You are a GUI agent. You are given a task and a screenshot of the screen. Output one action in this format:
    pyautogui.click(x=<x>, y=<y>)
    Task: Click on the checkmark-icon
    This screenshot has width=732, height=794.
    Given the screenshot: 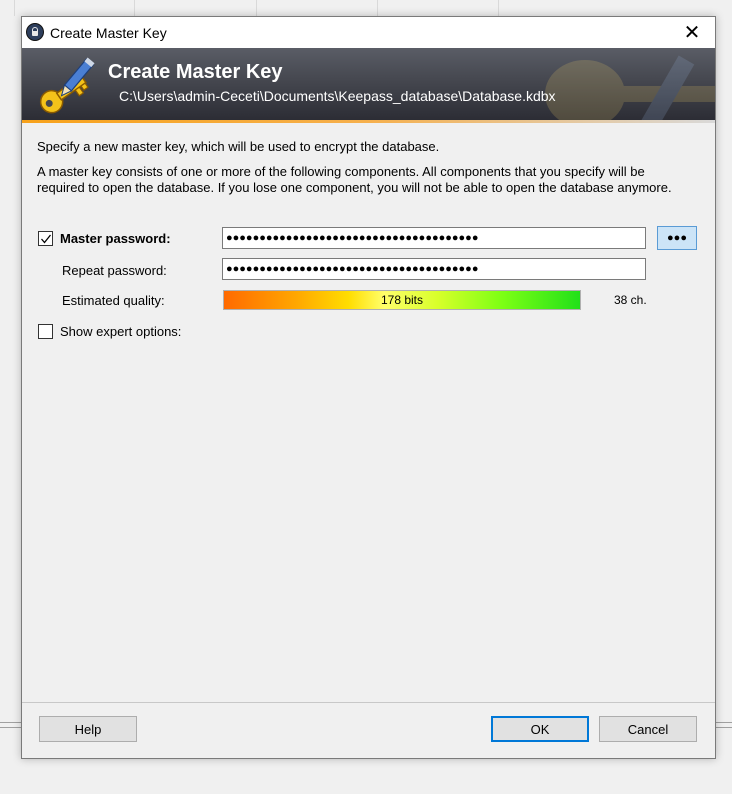 What is the action you would take?
    pyautogui.click(x=46, y=239)
    